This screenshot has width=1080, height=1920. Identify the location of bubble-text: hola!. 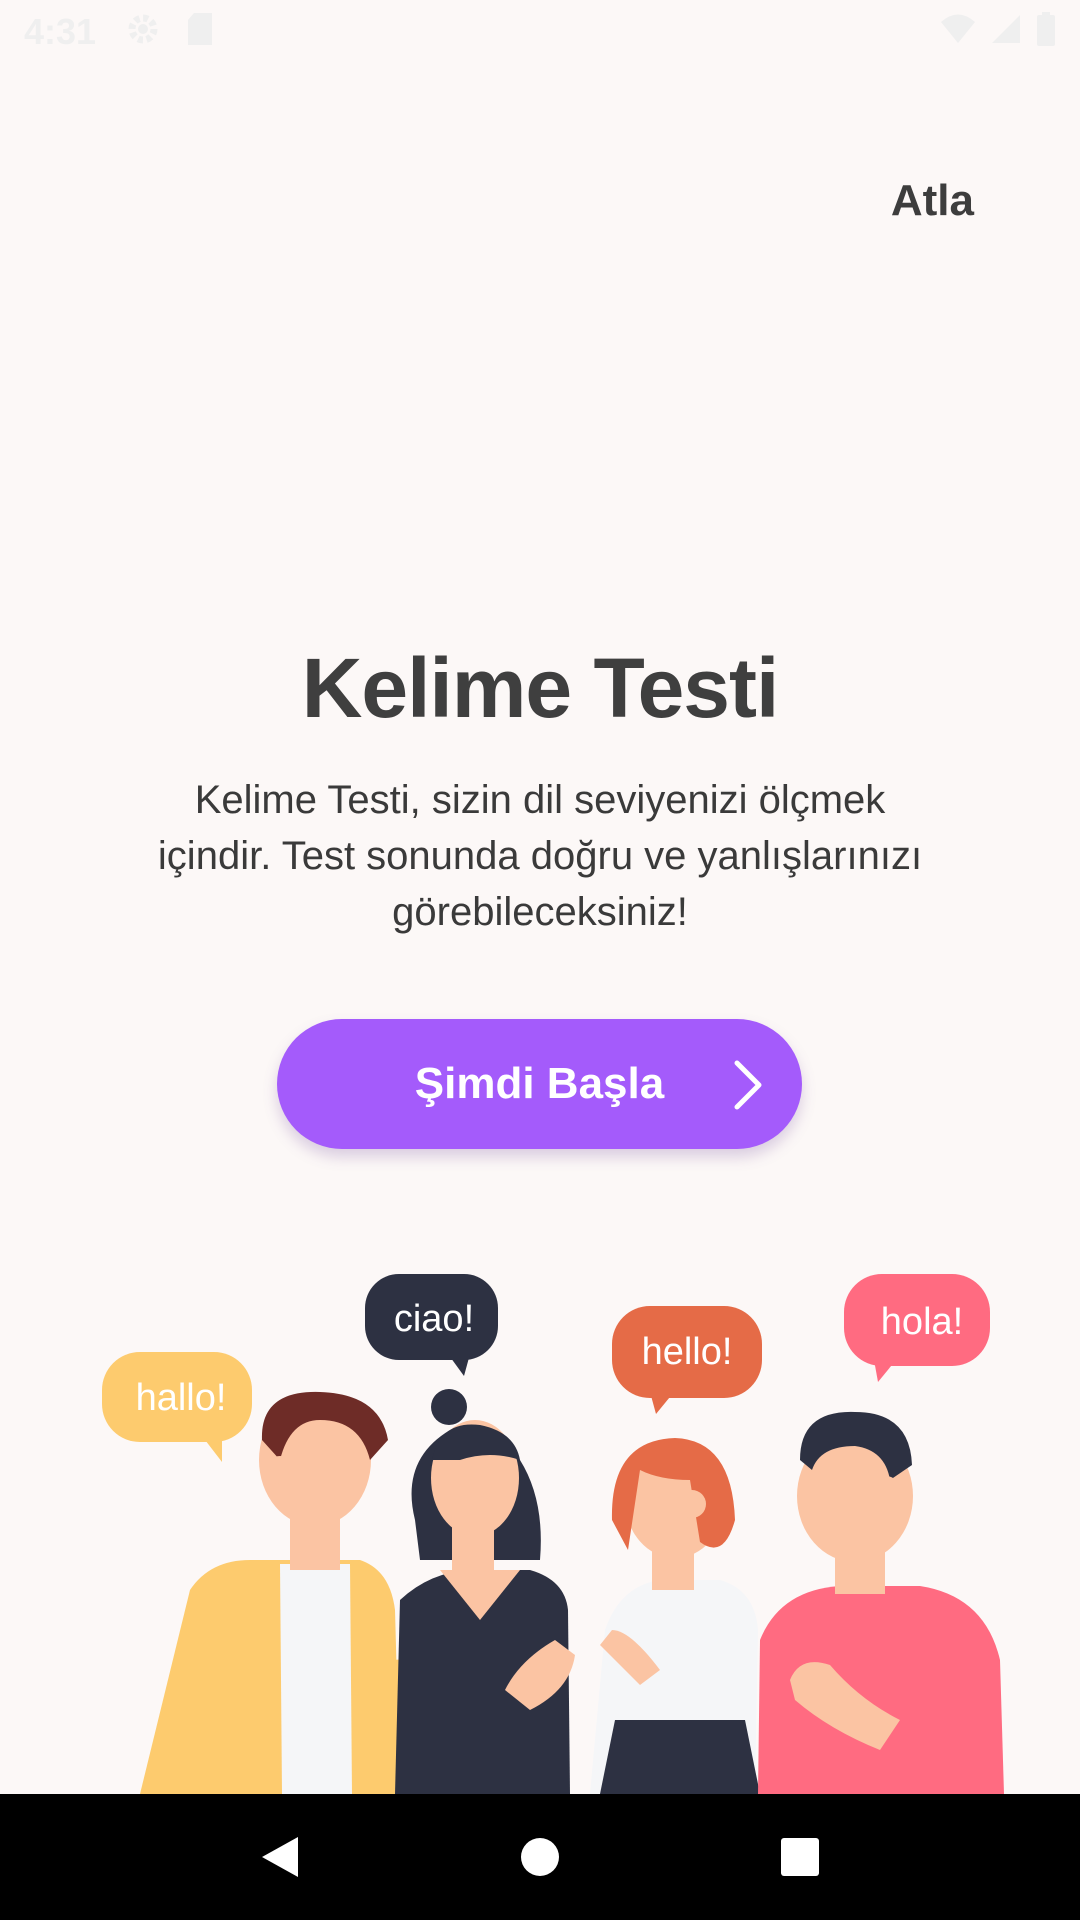
(922, 1322).